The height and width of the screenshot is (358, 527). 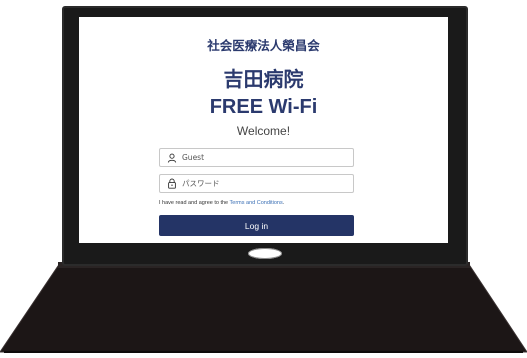 I want to click on terms-link: Terms and Conditions, so click(x=256, y=203).